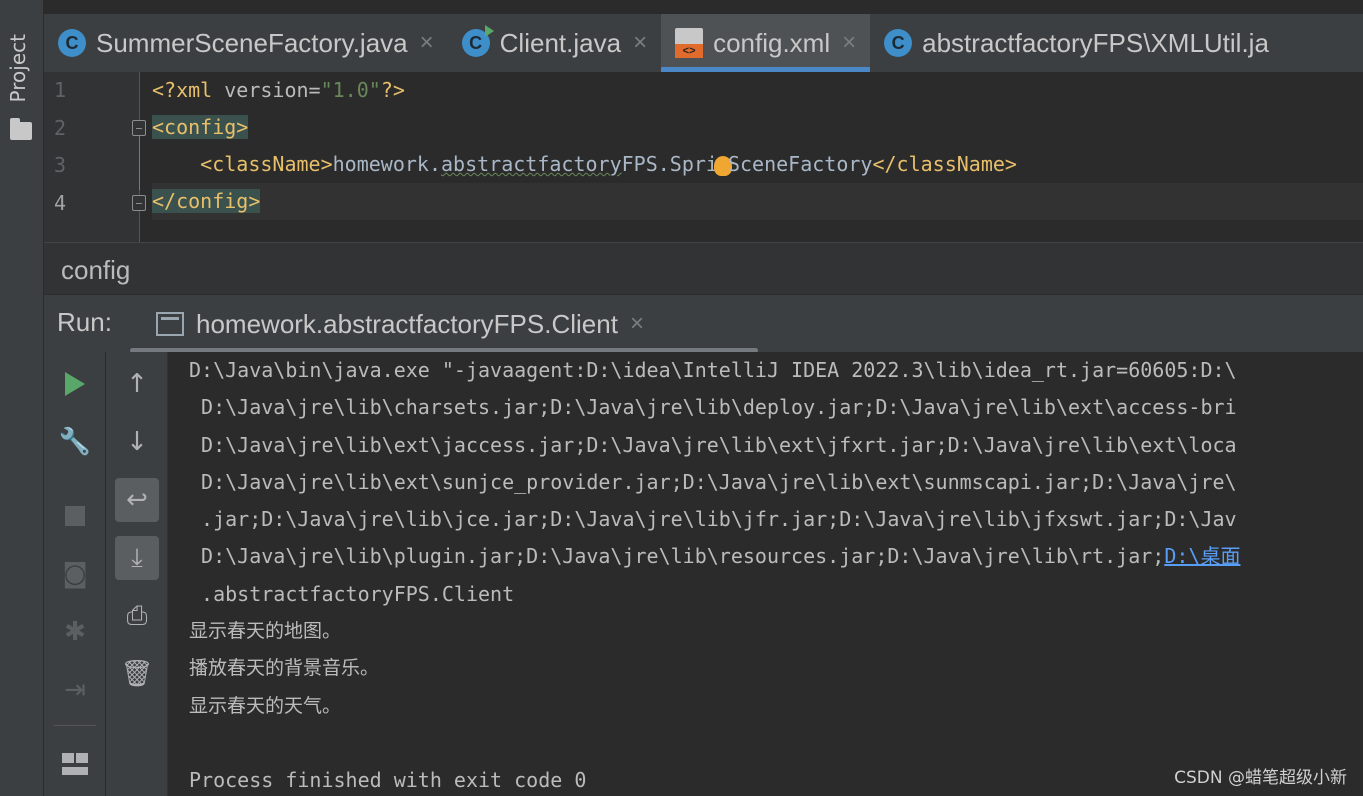 This screenshot has width=1363, height=796. I want to click on play-icon, so click(75, 384).